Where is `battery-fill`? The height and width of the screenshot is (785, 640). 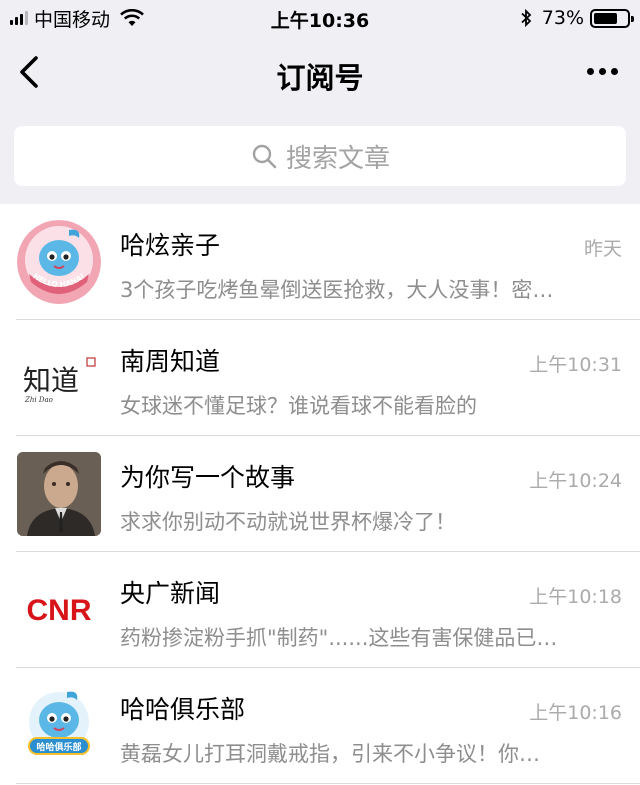 battery-fill is located at coordinates (606, 18).